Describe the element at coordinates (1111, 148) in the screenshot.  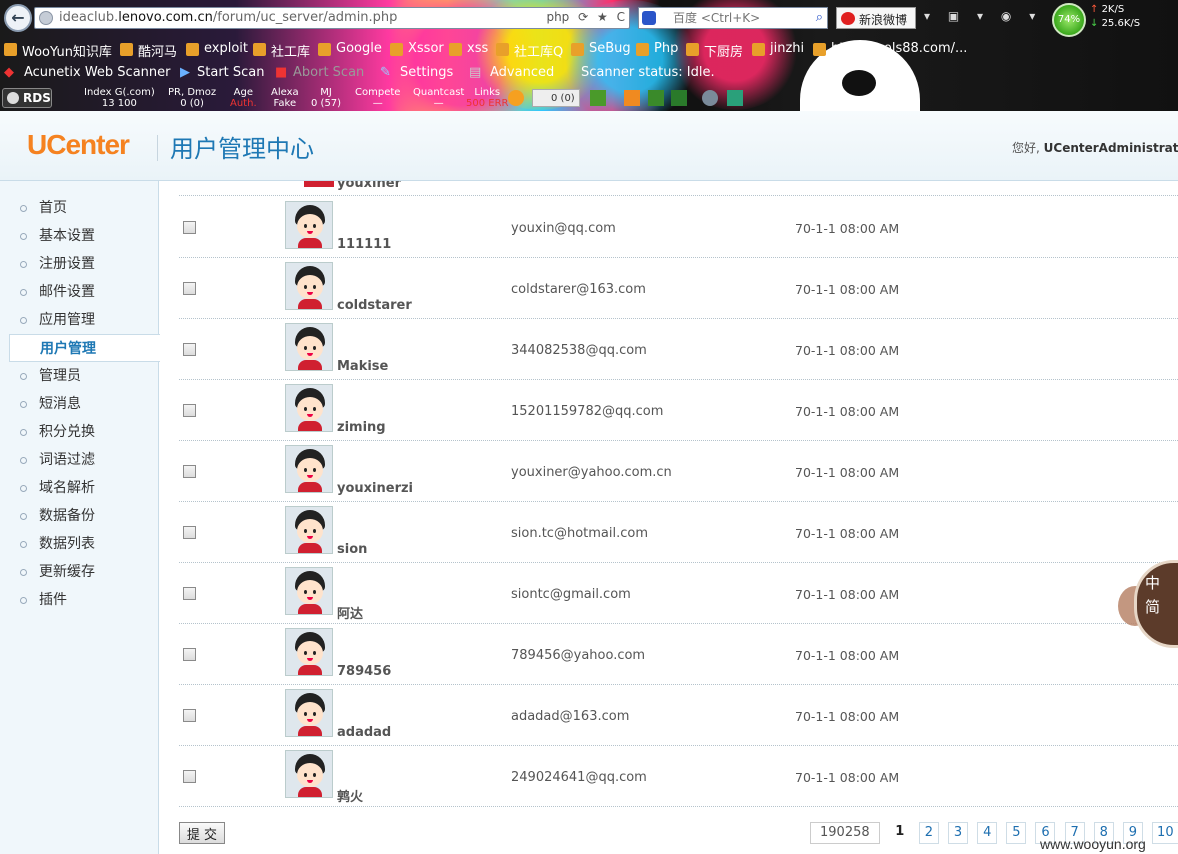
I see `username-link: UCenterAdministrator` at that location.